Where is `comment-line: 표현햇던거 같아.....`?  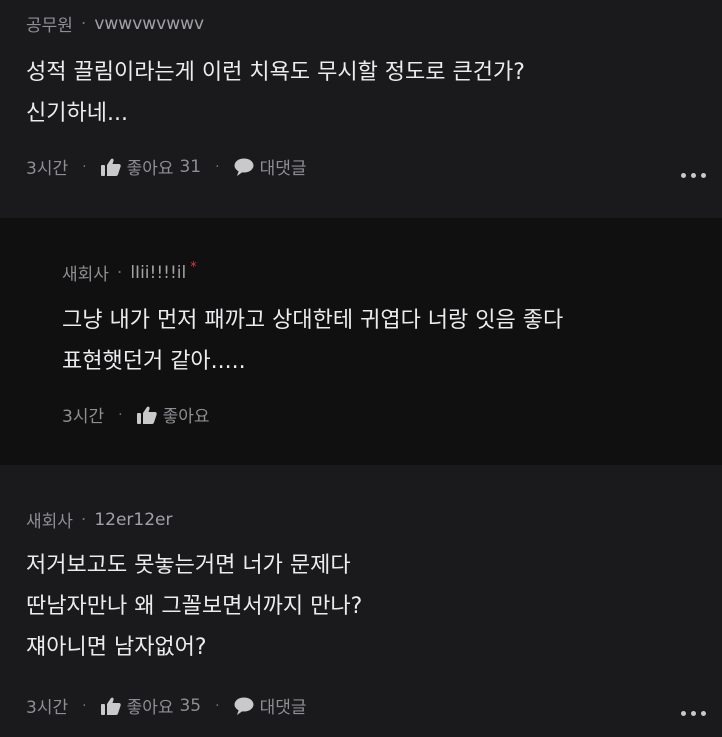
comment-line: 표현햇던거 같아..... is located at coordinates (154, 361).